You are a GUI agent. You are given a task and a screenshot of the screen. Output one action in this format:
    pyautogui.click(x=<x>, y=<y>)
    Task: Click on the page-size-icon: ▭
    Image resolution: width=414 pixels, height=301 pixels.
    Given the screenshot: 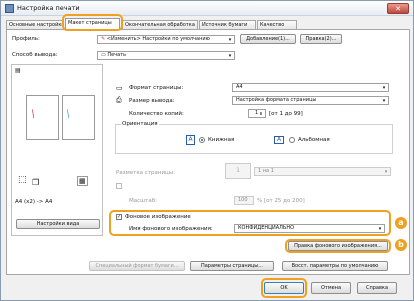 What is the action you would take?
    pyautogui.click(x=119, y=88)
    